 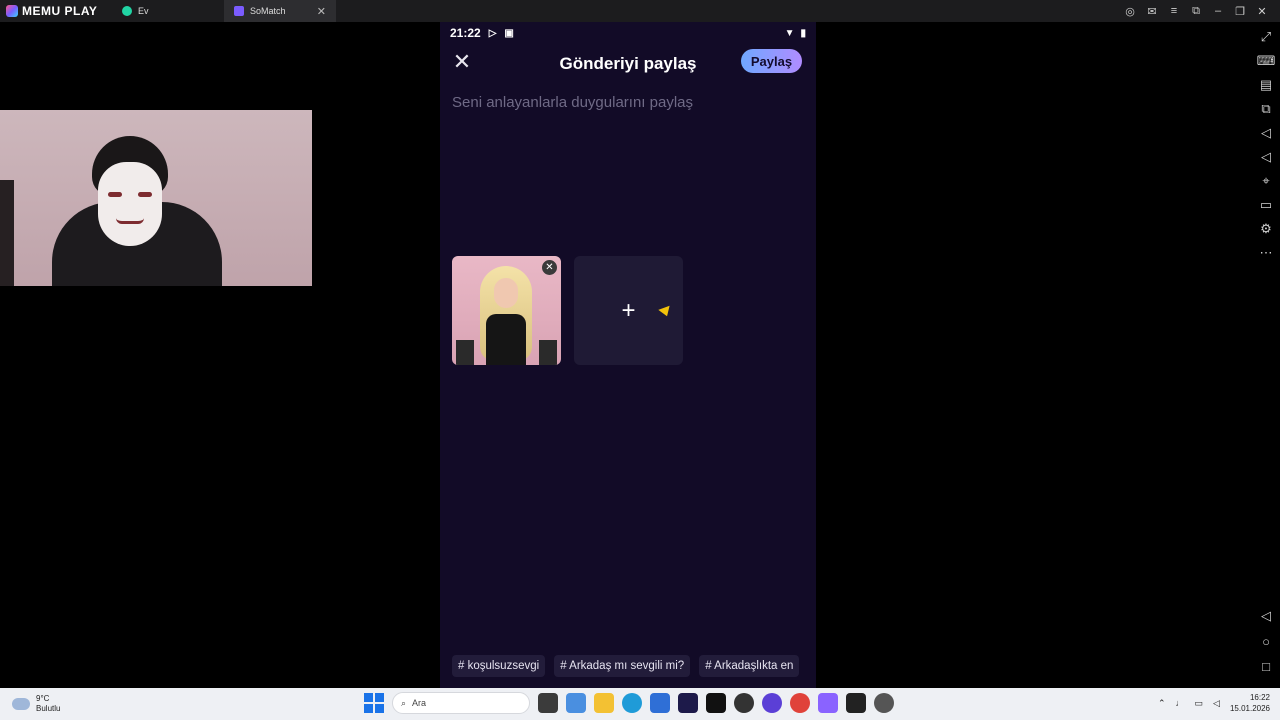 I want to click on volume-up-icon: ◁, so click(x=1266, y=133).